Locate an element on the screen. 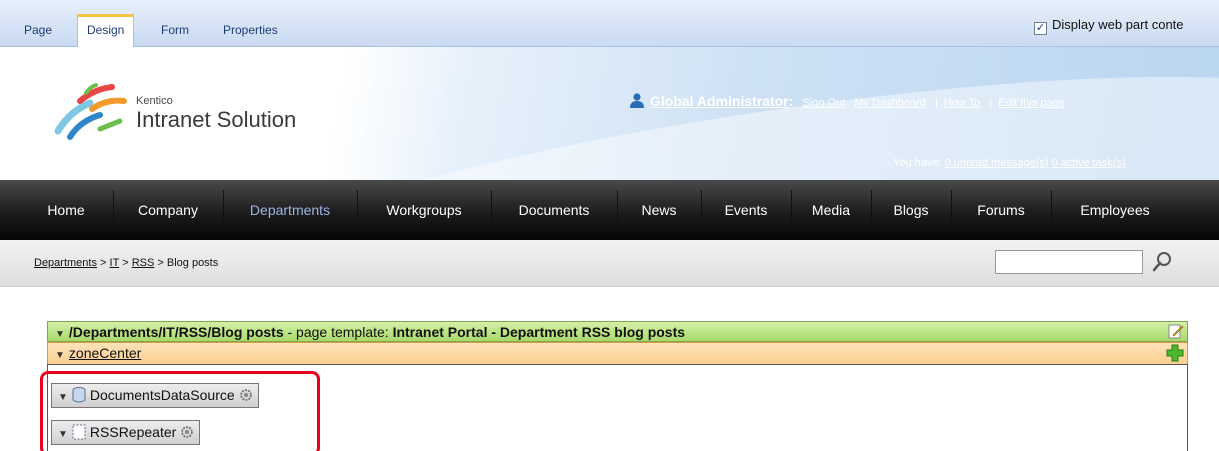 The height and width of the screenshot is (451, 1219). nav-item-employees: Employees is located at coordinates (1115, 210).